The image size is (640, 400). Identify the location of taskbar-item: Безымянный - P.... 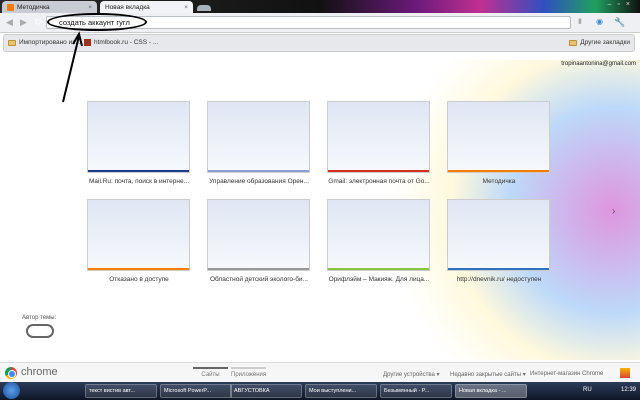
(416, 391).